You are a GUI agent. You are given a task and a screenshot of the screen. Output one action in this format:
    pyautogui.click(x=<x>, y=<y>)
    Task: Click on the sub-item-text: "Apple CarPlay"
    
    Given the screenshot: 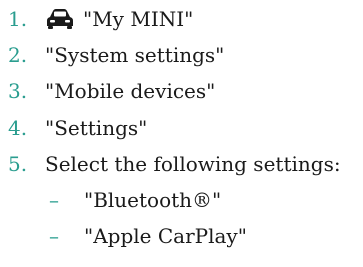 What is the action you would take?
    pyautogui.click(x=165, y=236)
    